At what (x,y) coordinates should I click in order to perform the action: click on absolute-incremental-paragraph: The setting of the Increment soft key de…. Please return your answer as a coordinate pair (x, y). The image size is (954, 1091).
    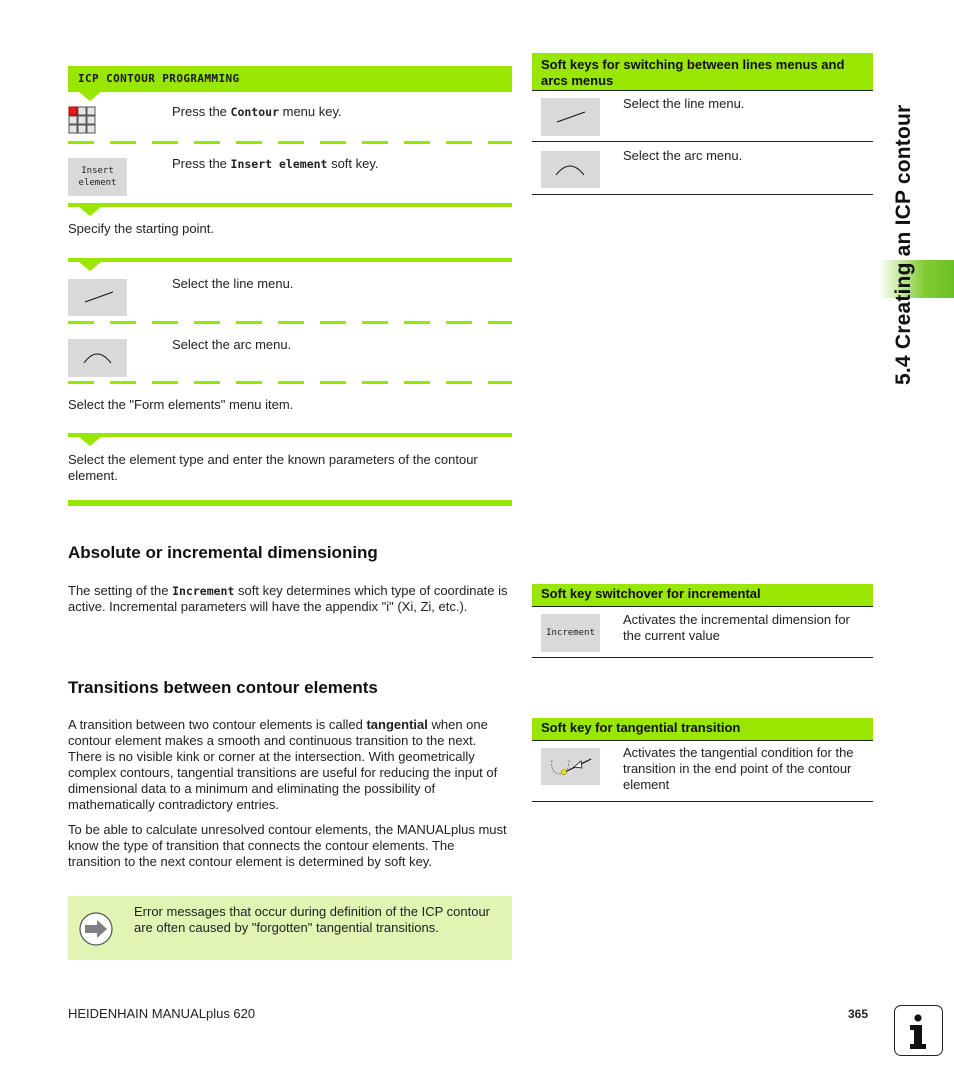
    Looking at the image, I should click on (288, 598).